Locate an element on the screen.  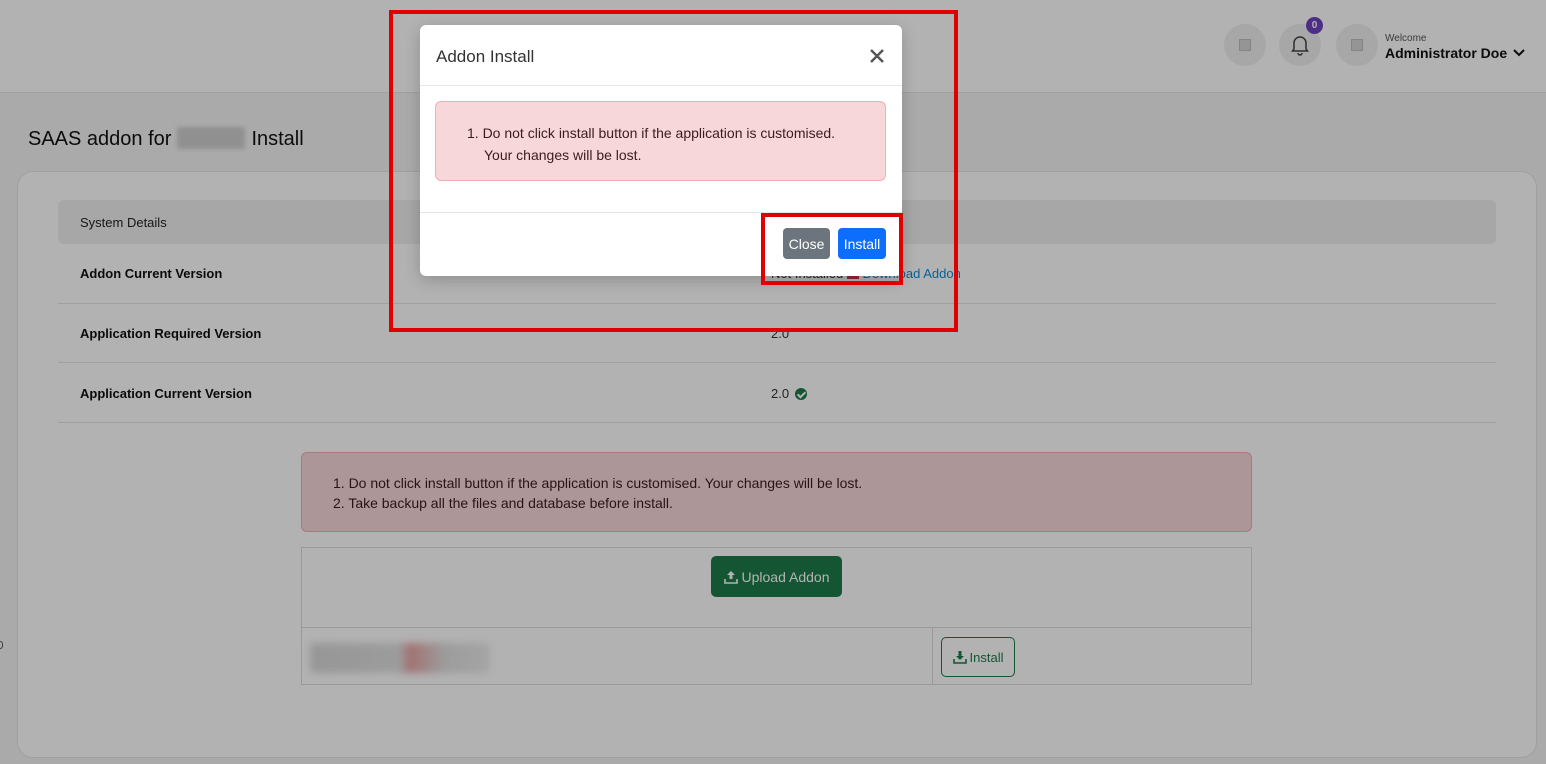
highlight-box-buttons is located at coordinates (832, 249).